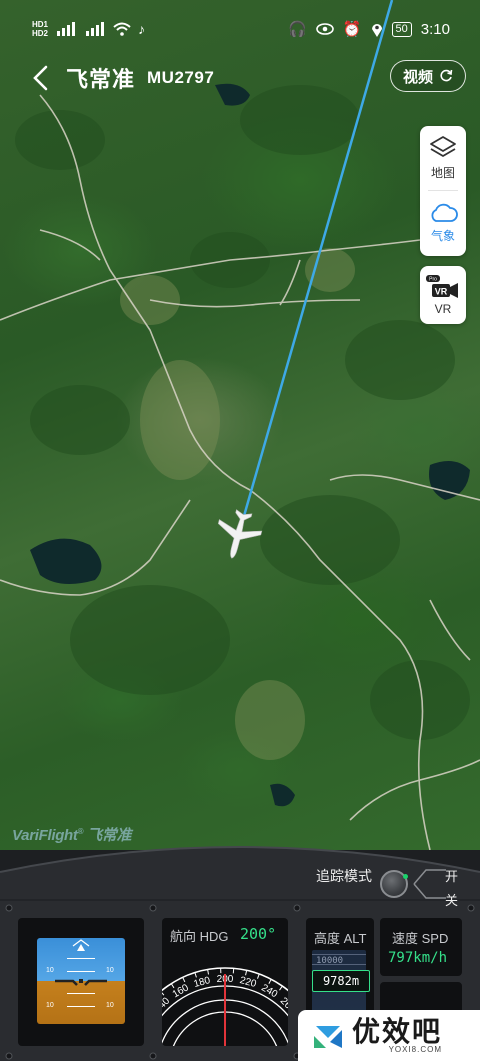 This screenshot has width=480, height=1061. Describe the element at coordinates (435, 29) in the screenshot. I see `clock: 3:10` at that location.